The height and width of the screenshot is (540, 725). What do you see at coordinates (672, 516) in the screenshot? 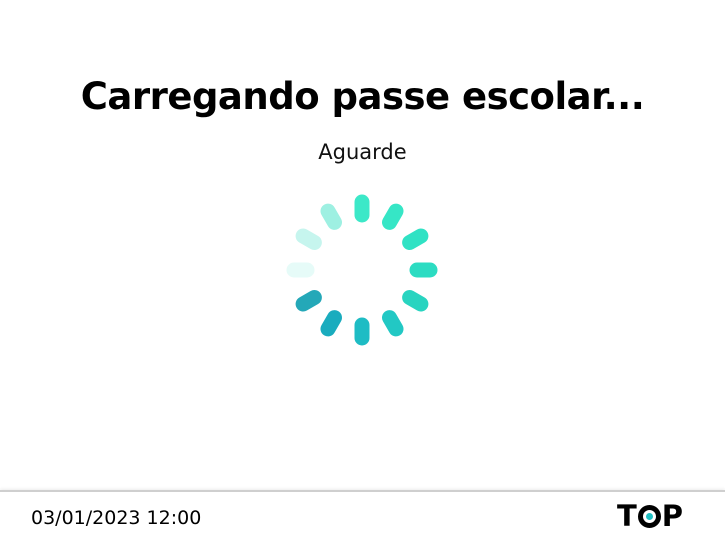
I see `logo-letter-p: P` at bounding box center [672, 516].